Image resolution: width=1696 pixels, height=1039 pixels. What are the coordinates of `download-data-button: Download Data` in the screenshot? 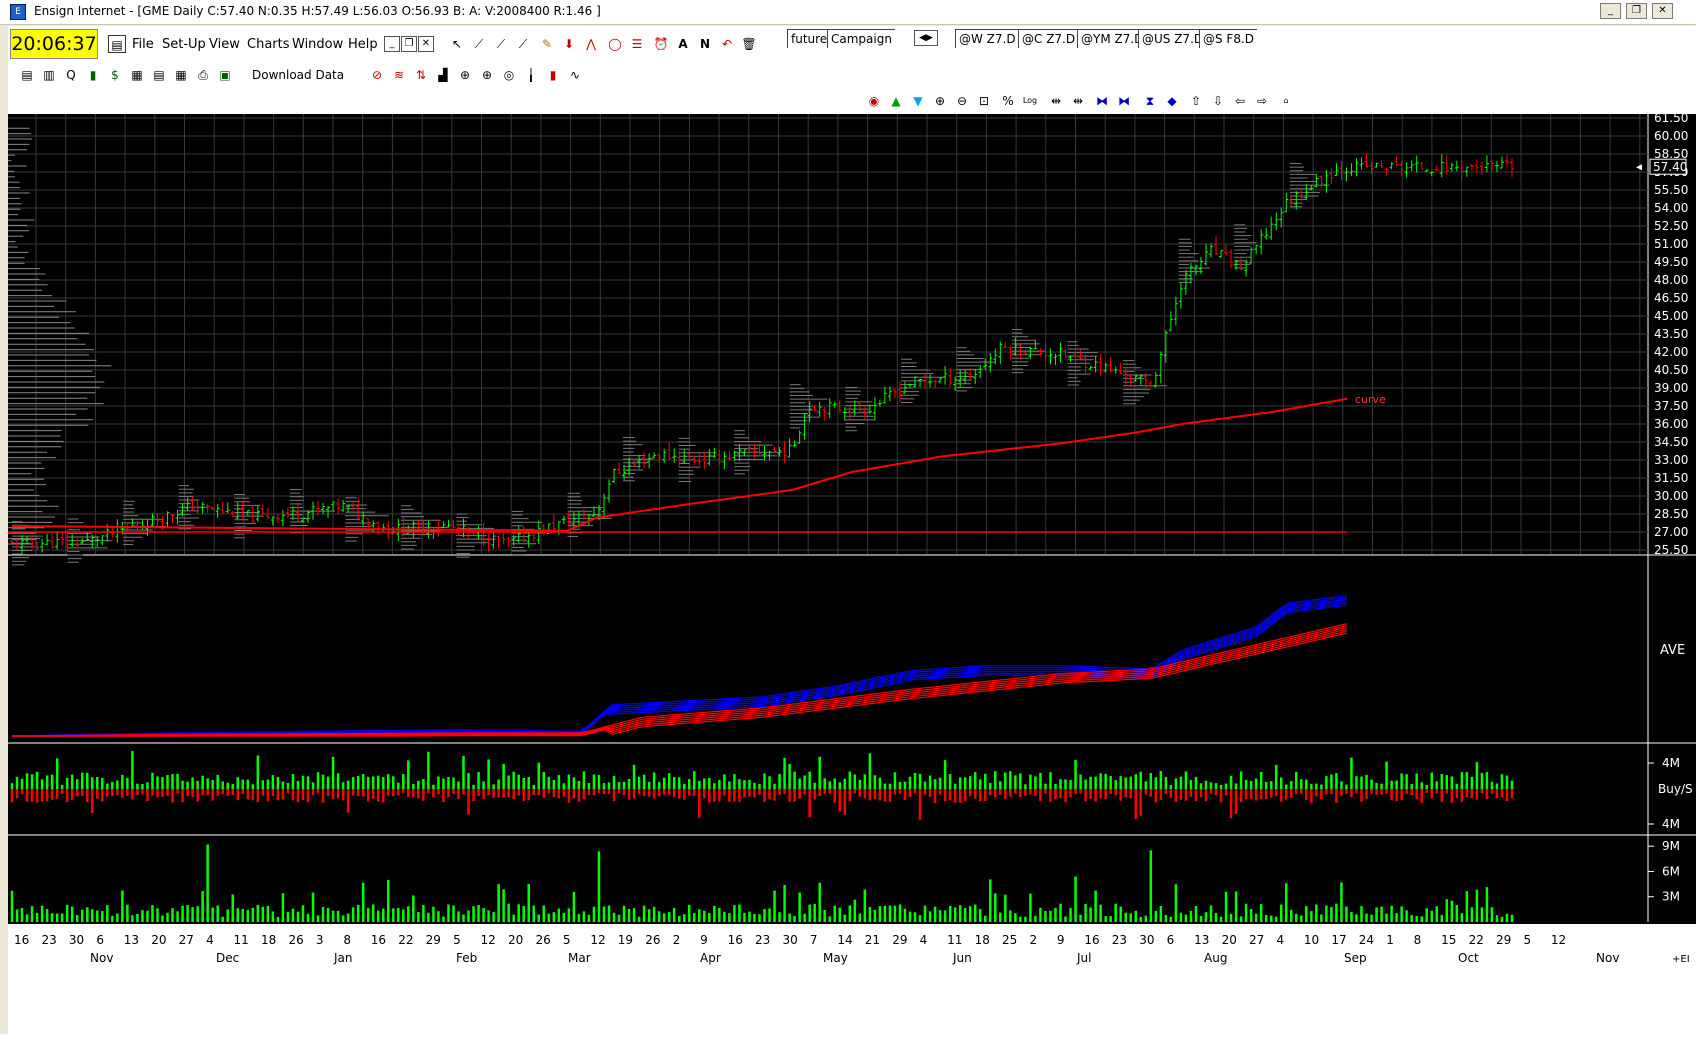 It's located at (298, 75).